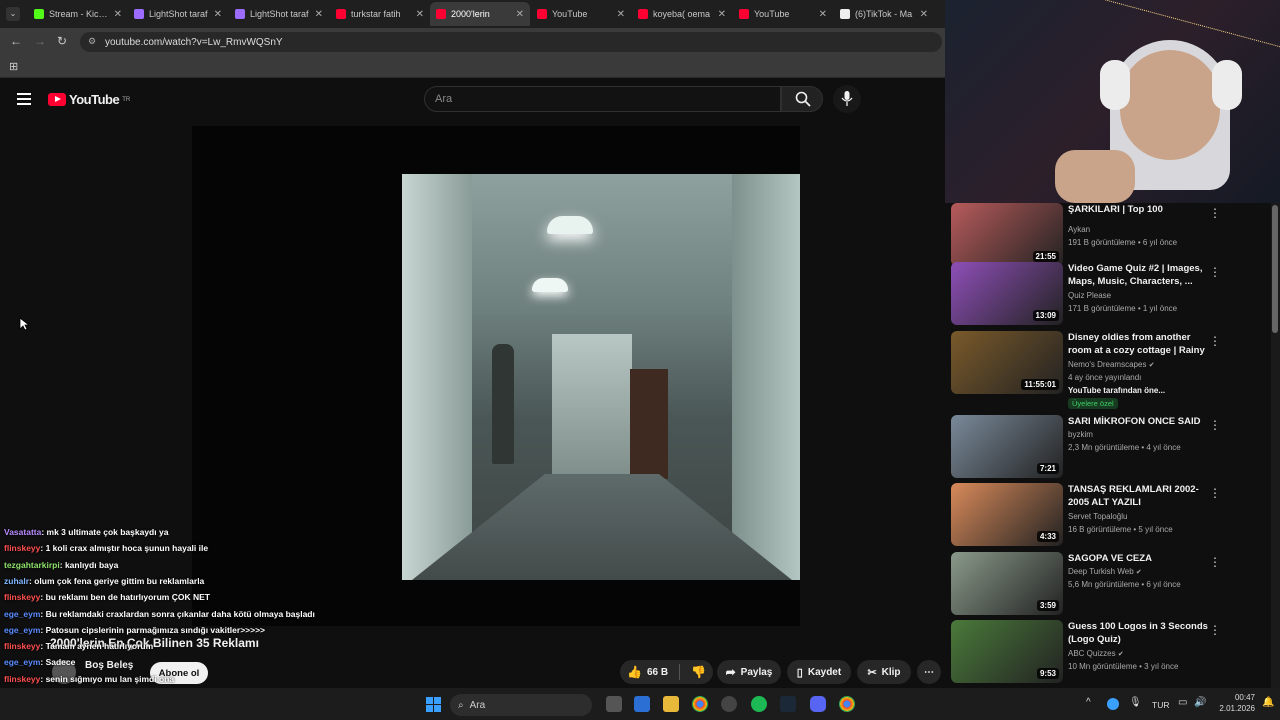 The height and width of the screenshot is (720, 1280). Describe the element at coordinates (1007, 583) in the screenshot. I see `recommendation-thumbnail: 3:59` at that location.